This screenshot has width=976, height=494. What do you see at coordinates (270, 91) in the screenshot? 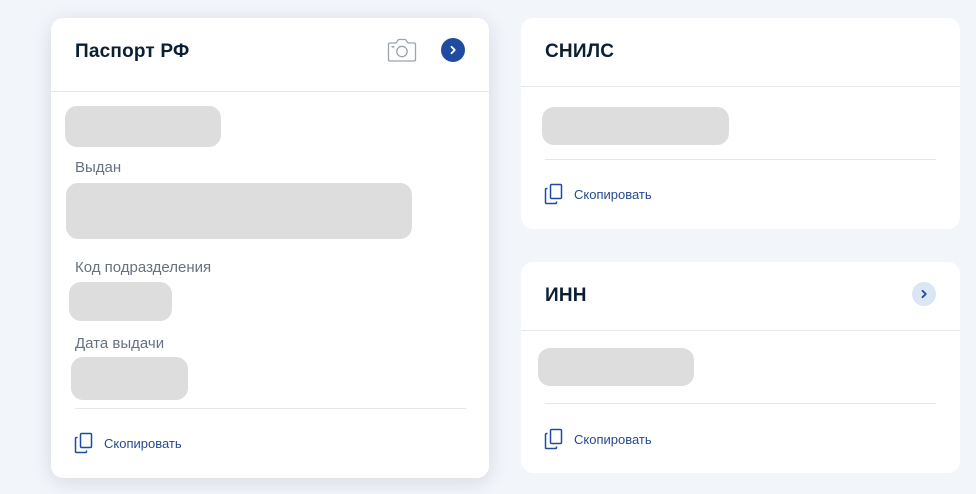
I see `passport-header-divider` at bounding box center [270, 91].